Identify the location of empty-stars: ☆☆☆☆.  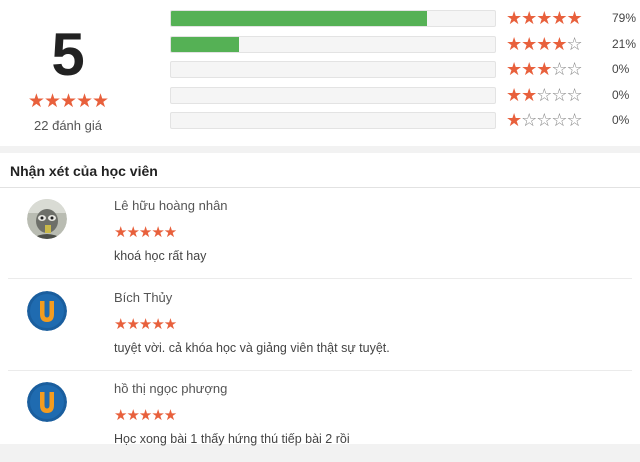
(552, 120).